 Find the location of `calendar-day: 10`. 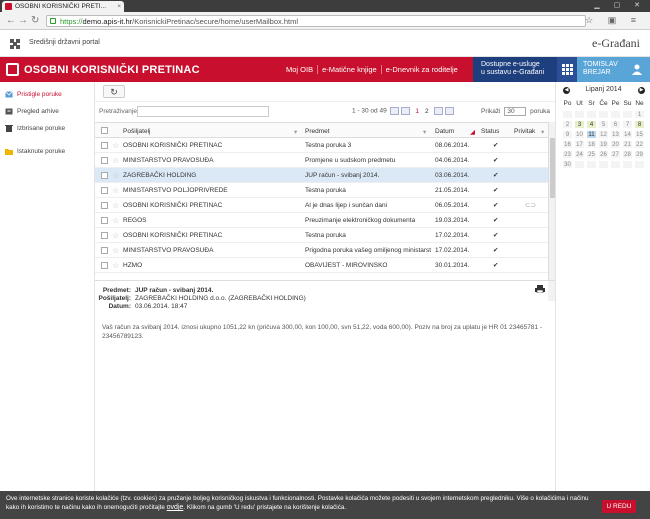

calendar-day: 10 is located at coordinates (579, 134).